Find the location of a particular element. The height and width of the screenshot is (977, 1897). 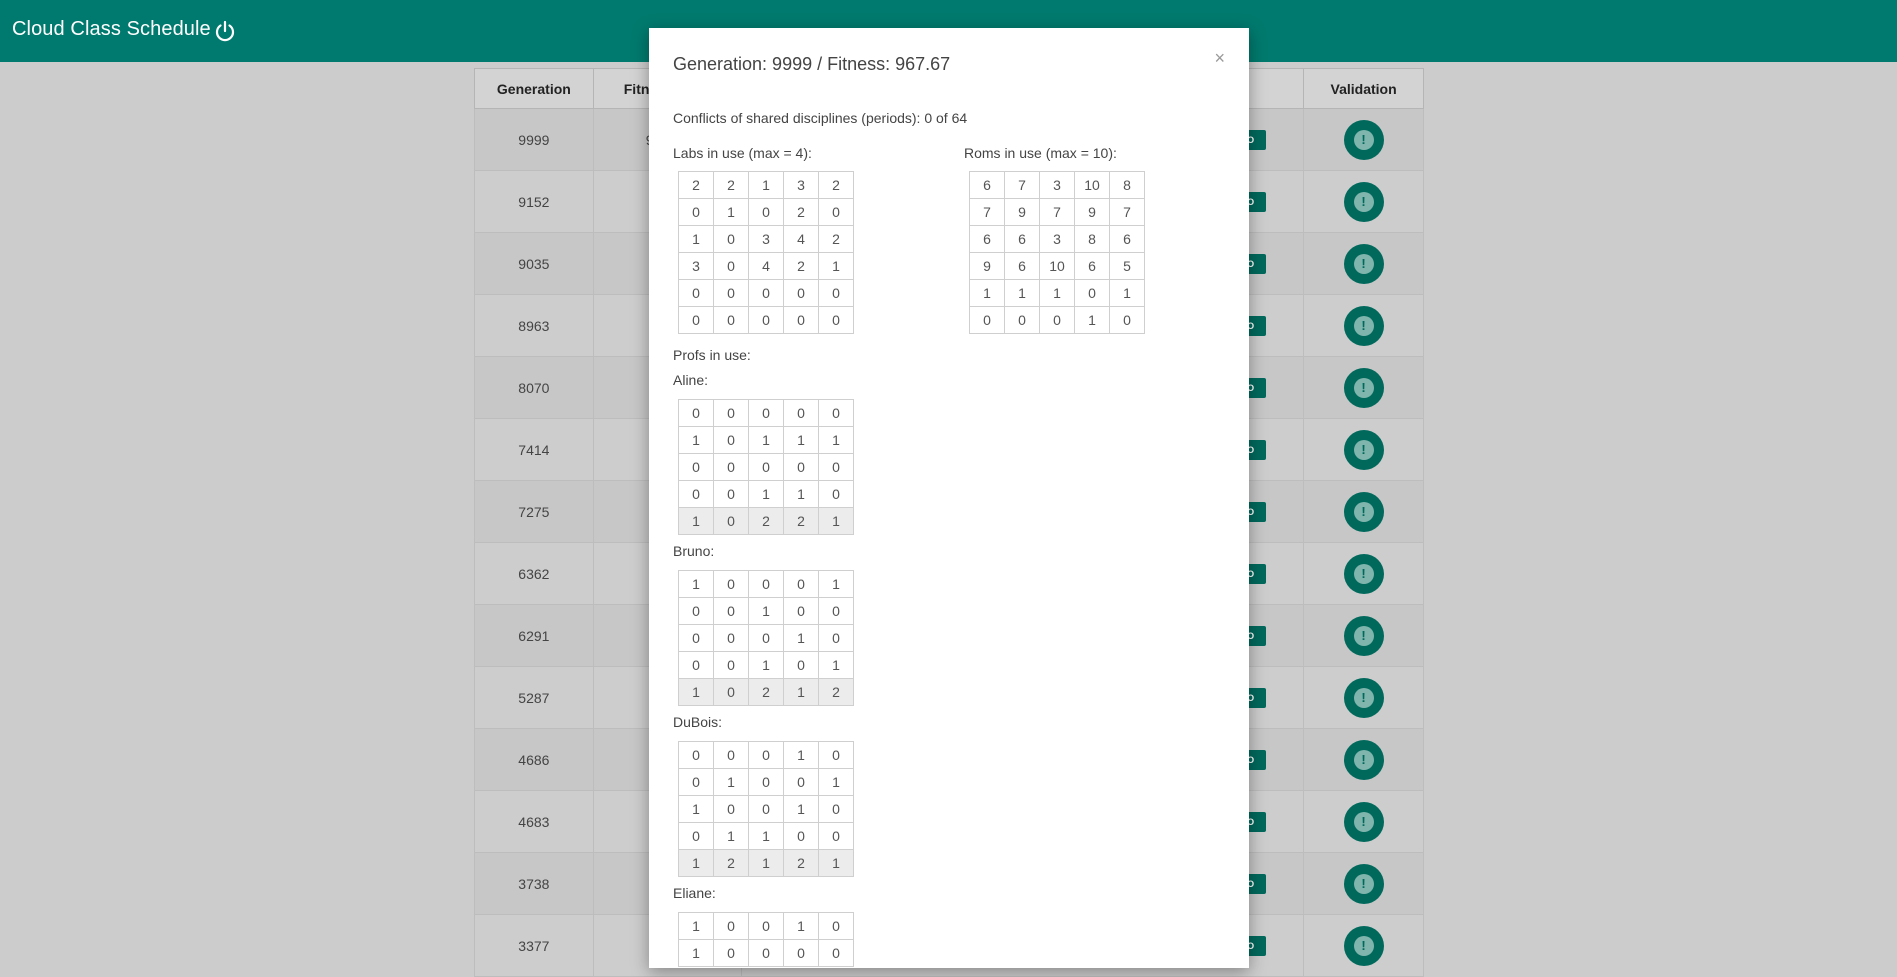

grid-row: 00100 is located at coordinates (766, 611).